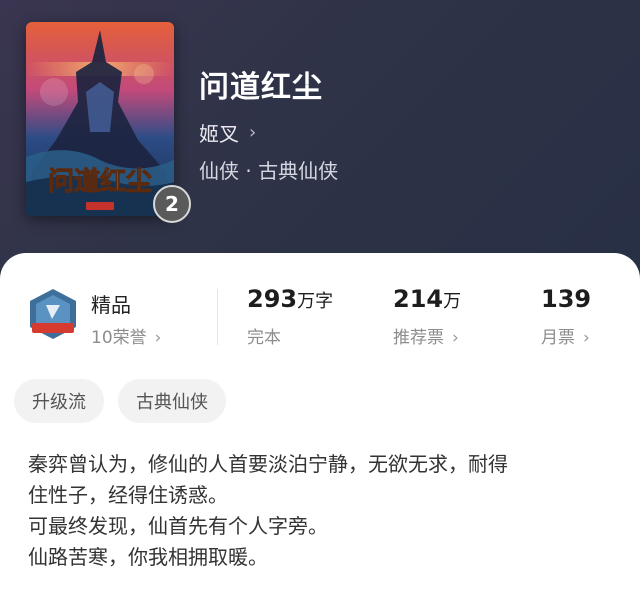 The image size is (640, 593). I want to click on monthly-ticket-link: 月票 ›, so click(565, 335).